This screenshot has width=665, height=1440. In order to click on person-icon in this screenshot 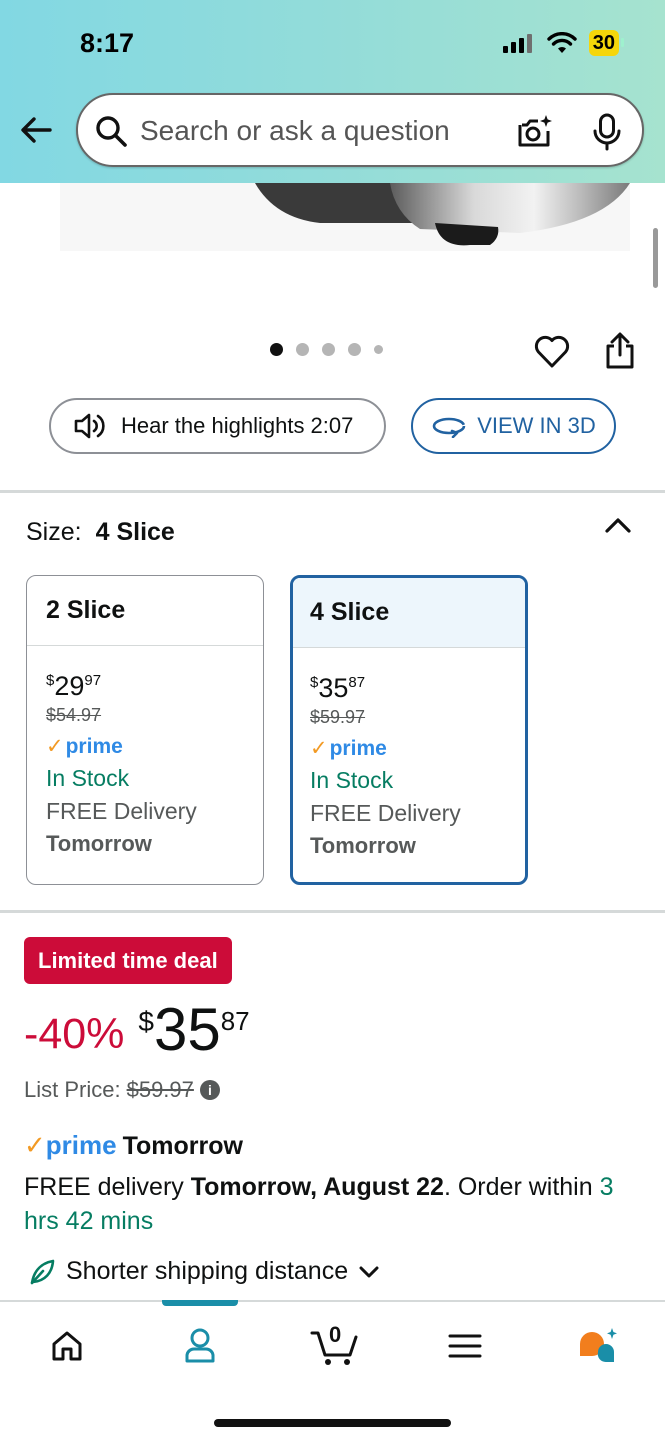, I will do `click(200, 1345)`.